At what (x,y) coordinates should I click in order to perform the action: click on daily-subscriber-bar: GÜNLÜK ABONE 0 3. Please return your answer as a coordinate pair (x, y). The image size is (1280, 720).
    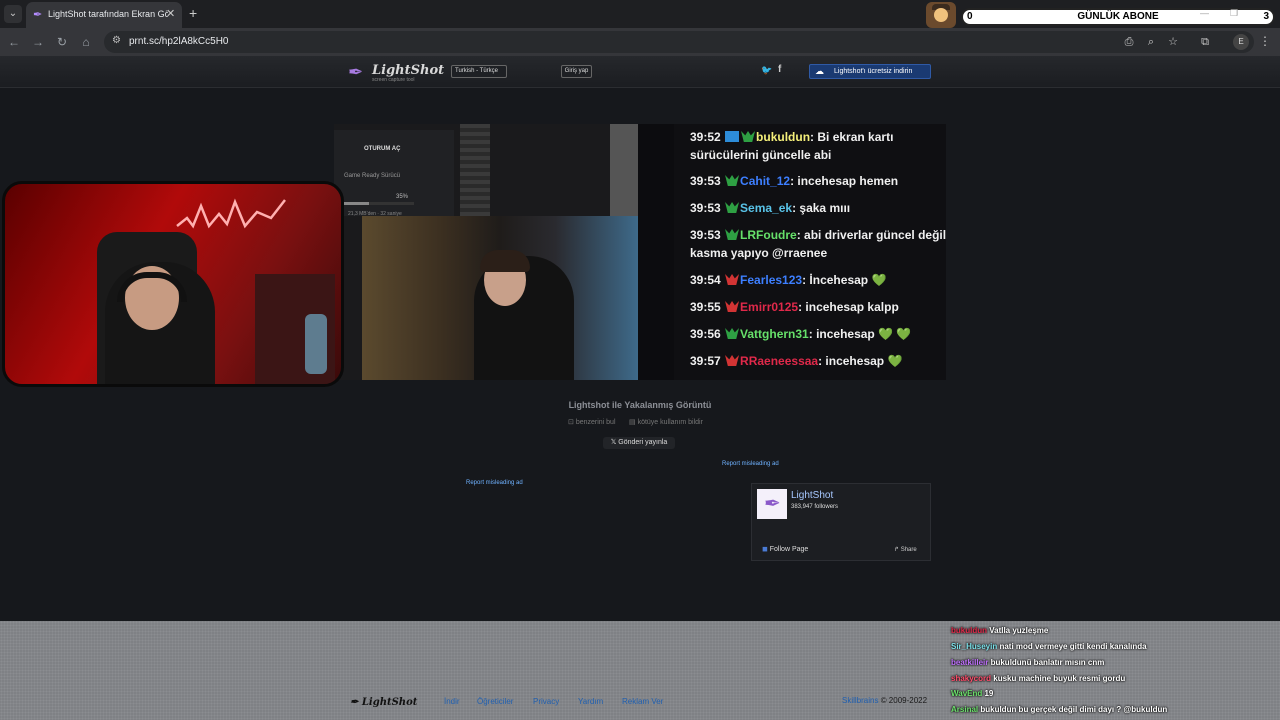
    Looking at the image, I should click on (1118, 17).